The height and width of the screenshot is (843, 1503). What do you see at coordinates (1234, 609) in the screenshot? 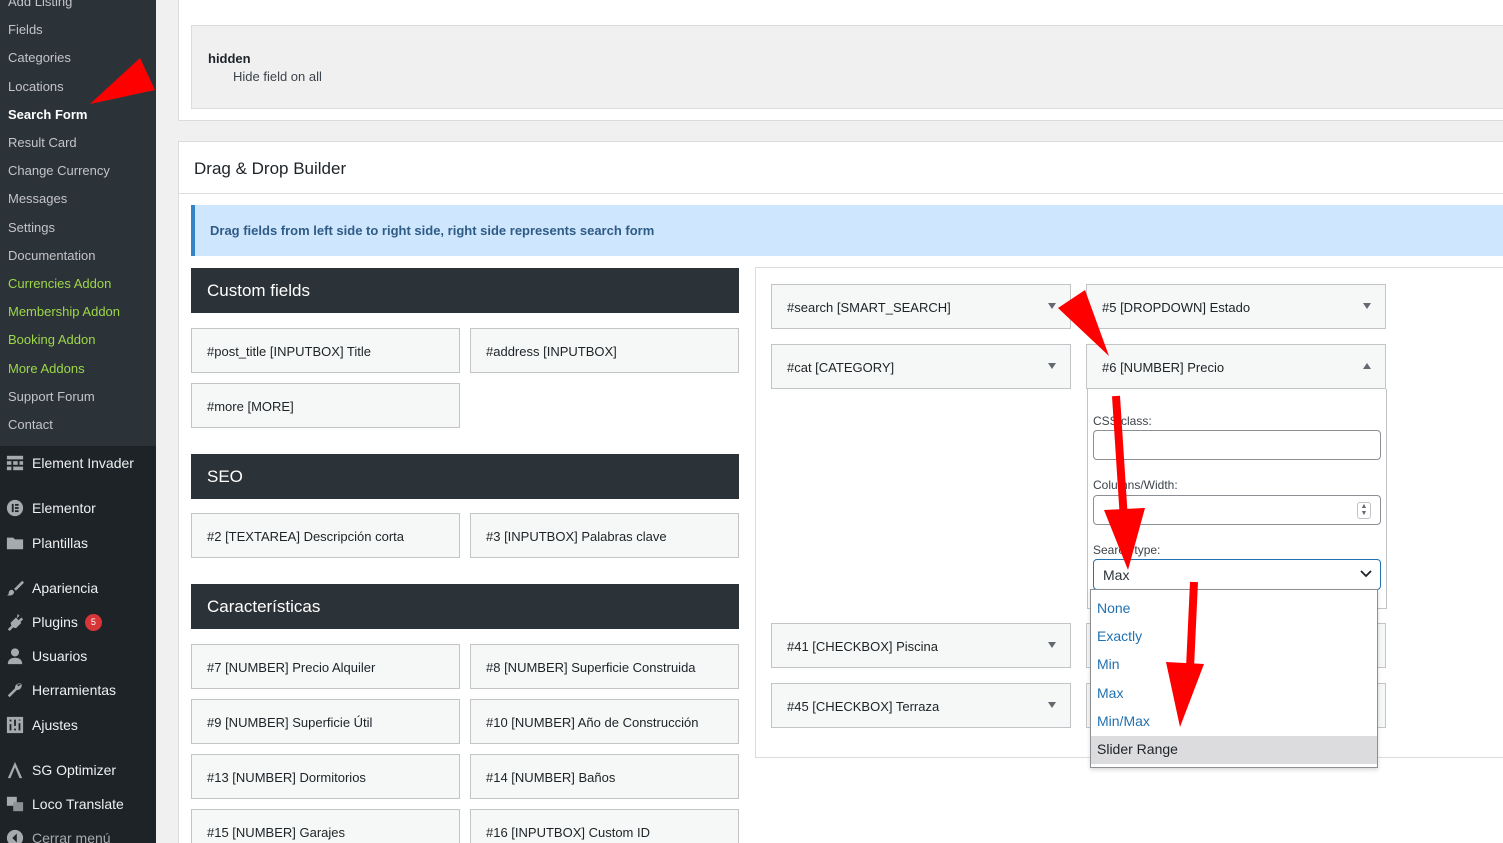
I see `option-none: None` at bounding box center [1234, 609].